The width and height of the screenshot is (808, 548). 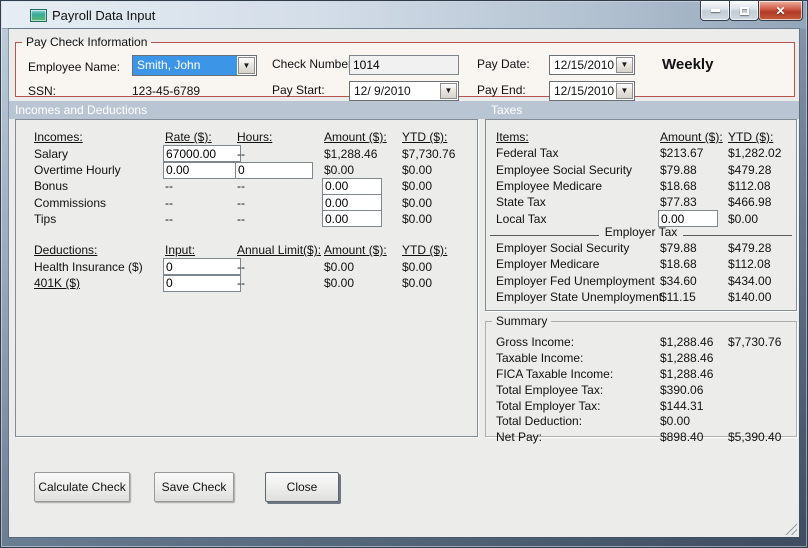 I want to click on cell: $144.31, so click(x=682, y=405).